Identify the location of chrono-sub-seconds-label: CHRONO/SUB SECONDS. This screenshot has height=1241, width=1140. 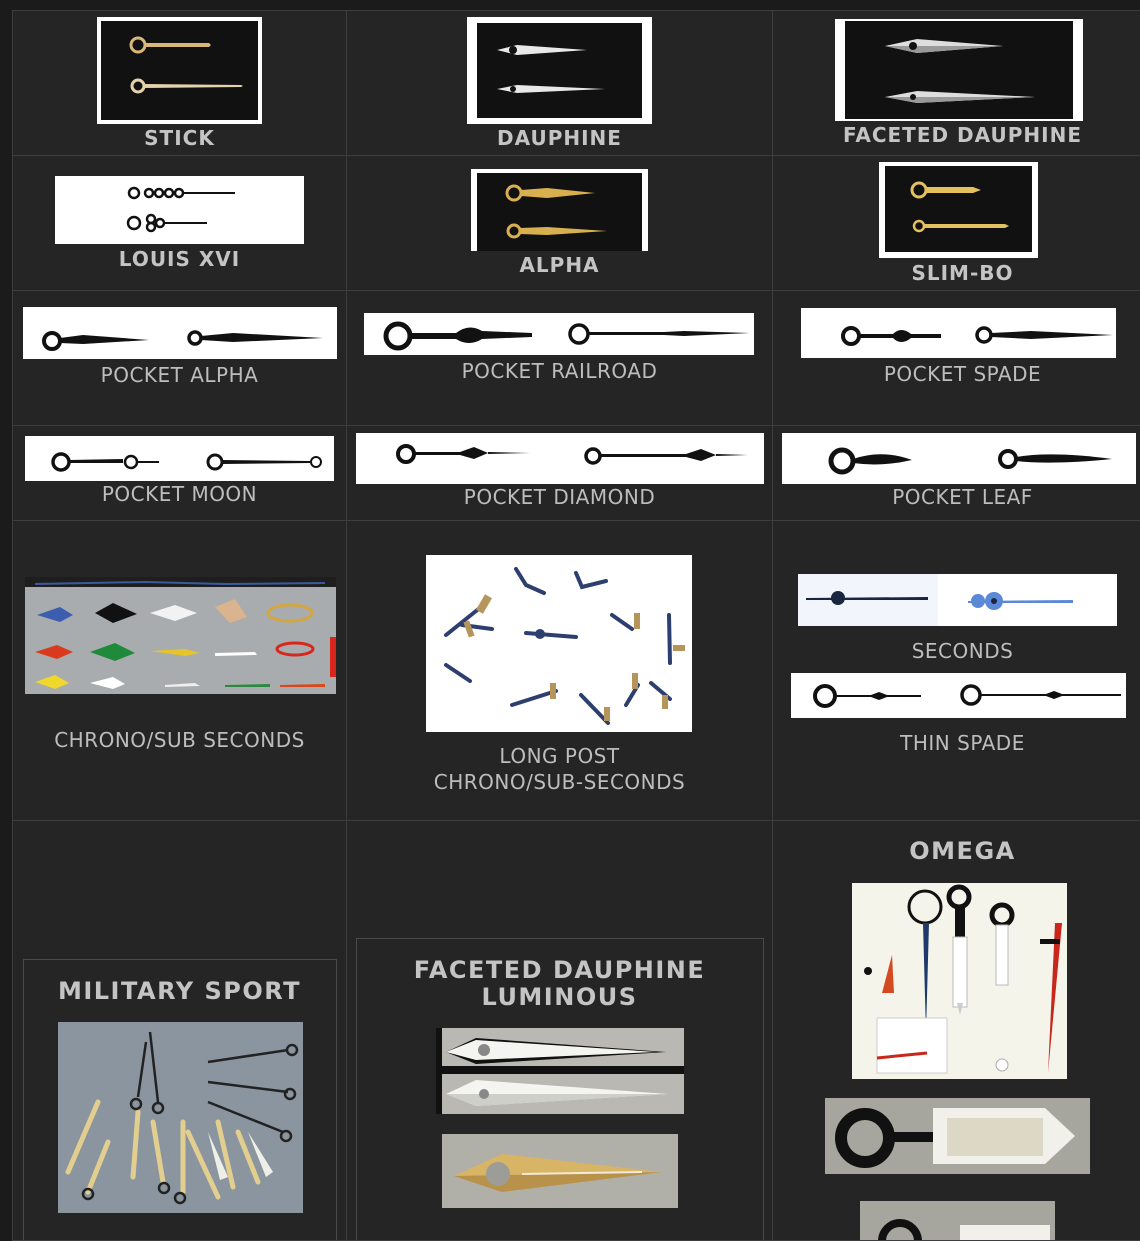
(179, 740).